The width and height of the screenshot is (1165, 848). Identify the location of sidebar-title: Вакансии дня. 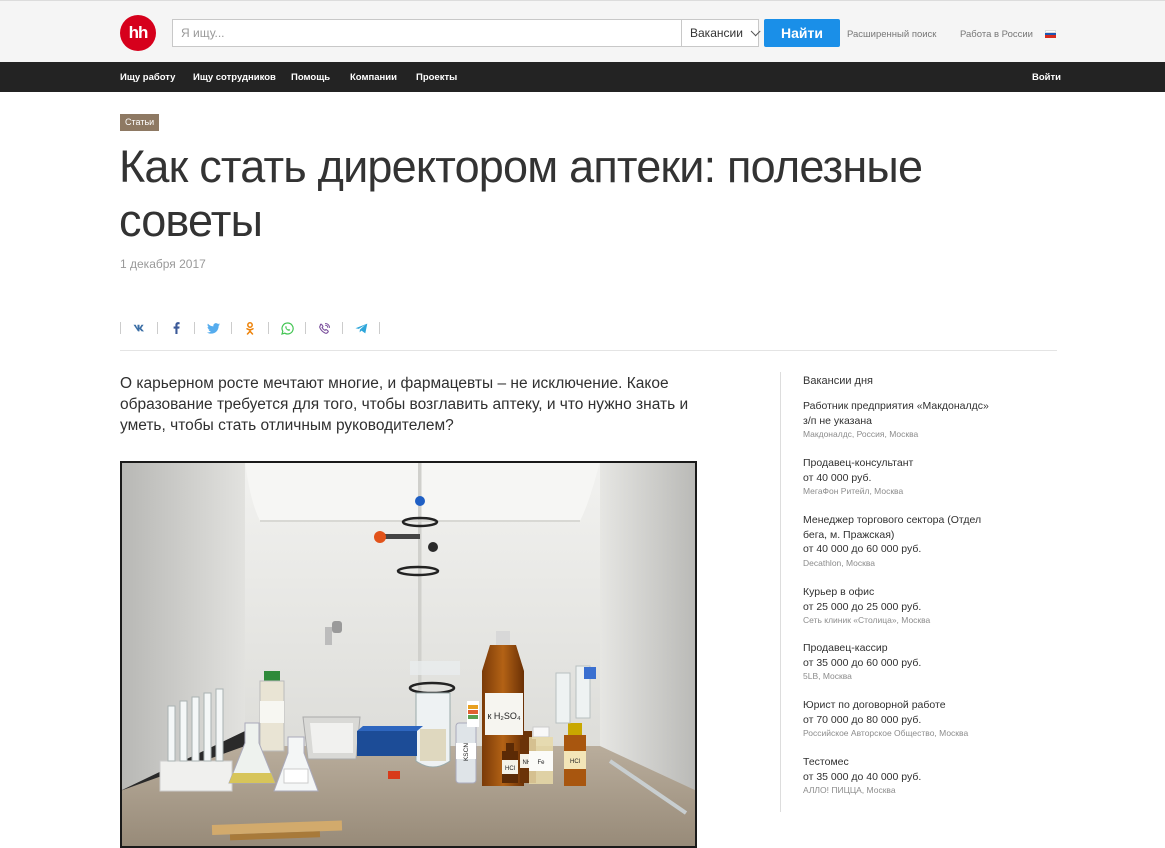
(838, 381).